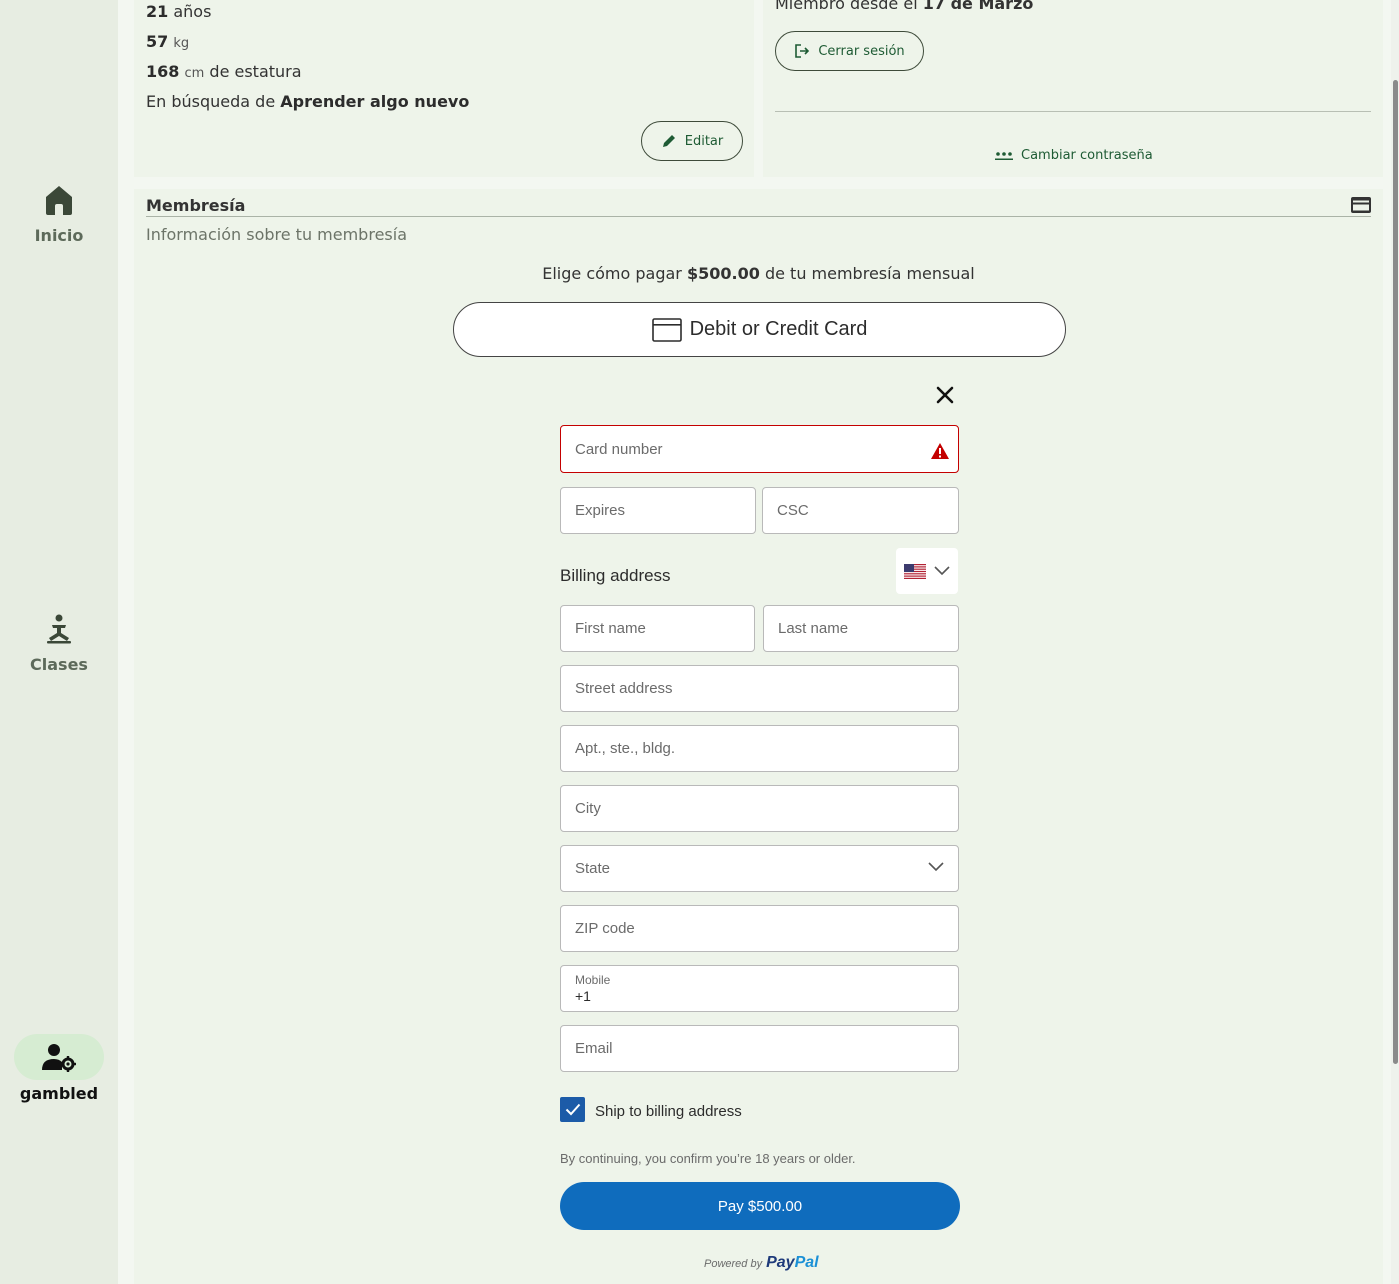  I want to click on checkmark-icon, so click(572, 1109).